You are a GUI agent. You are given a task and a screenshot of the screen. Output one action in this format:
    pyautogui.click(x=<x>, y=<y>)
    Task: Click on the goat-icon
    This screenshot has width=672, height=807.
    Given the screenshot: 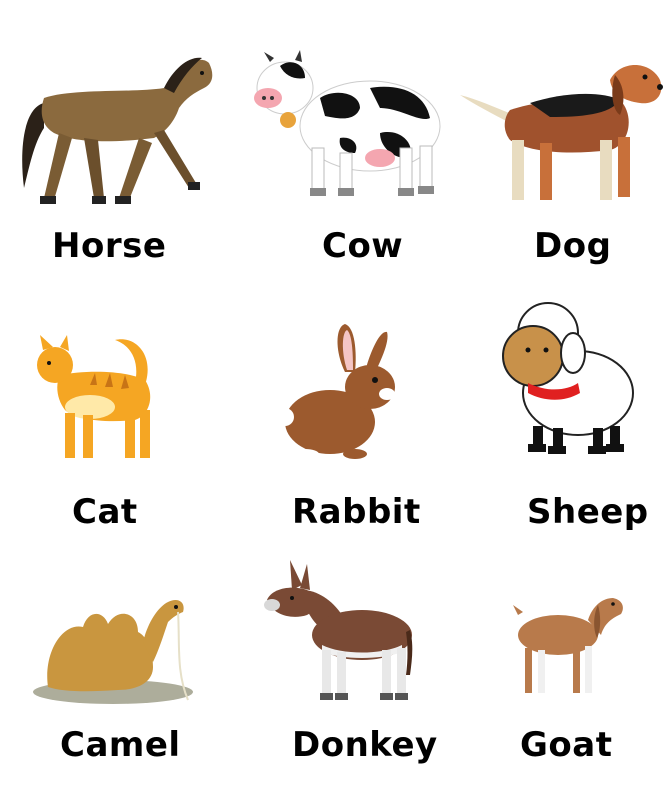 What is the action you would take?
    pyautogui.click(x=570, y=645)
    